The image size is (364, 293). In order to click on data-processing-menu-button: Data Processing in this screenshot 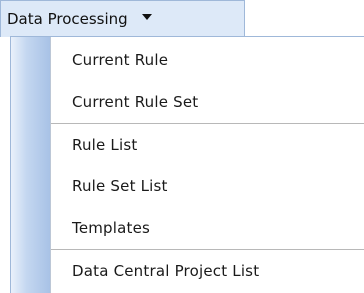, I will do `click(122, 18)`.